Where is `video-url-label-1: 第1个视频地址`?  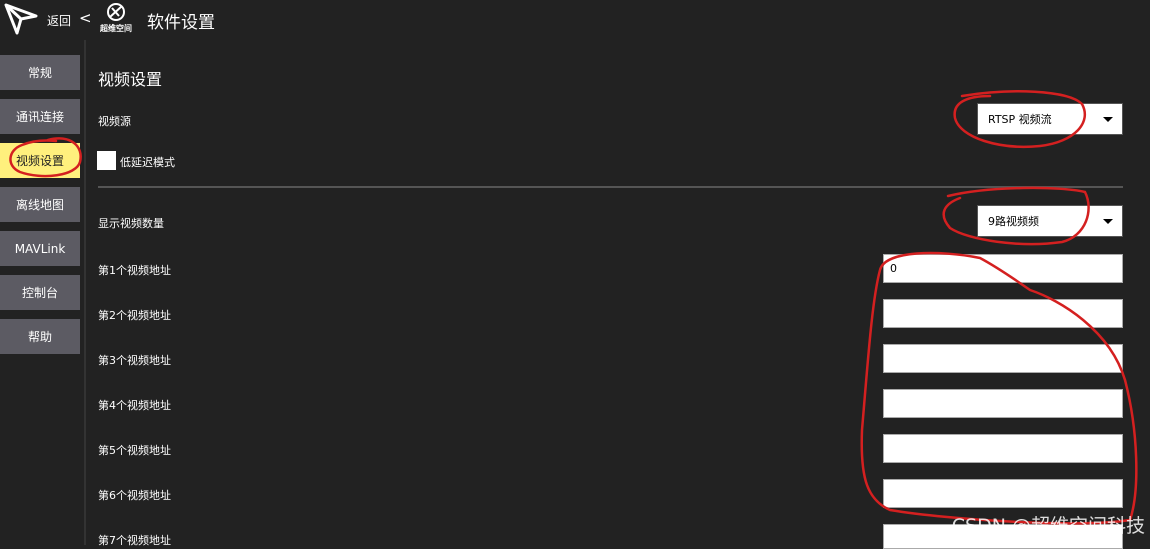 video-url-label-1: 第1个视频地址 is located at coordinates (134, 270).